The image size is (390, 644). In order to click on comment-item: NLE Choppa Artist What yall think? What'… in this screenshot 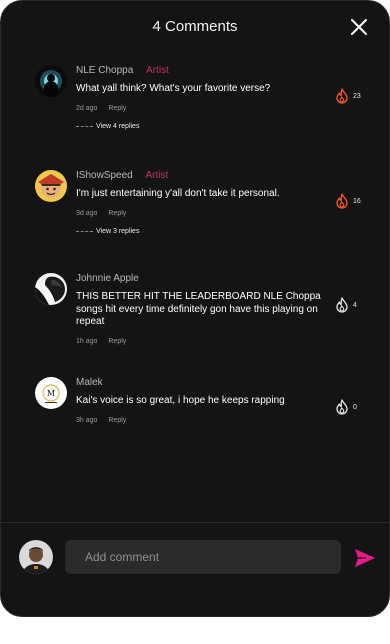, I will do `click(202, 105)`.